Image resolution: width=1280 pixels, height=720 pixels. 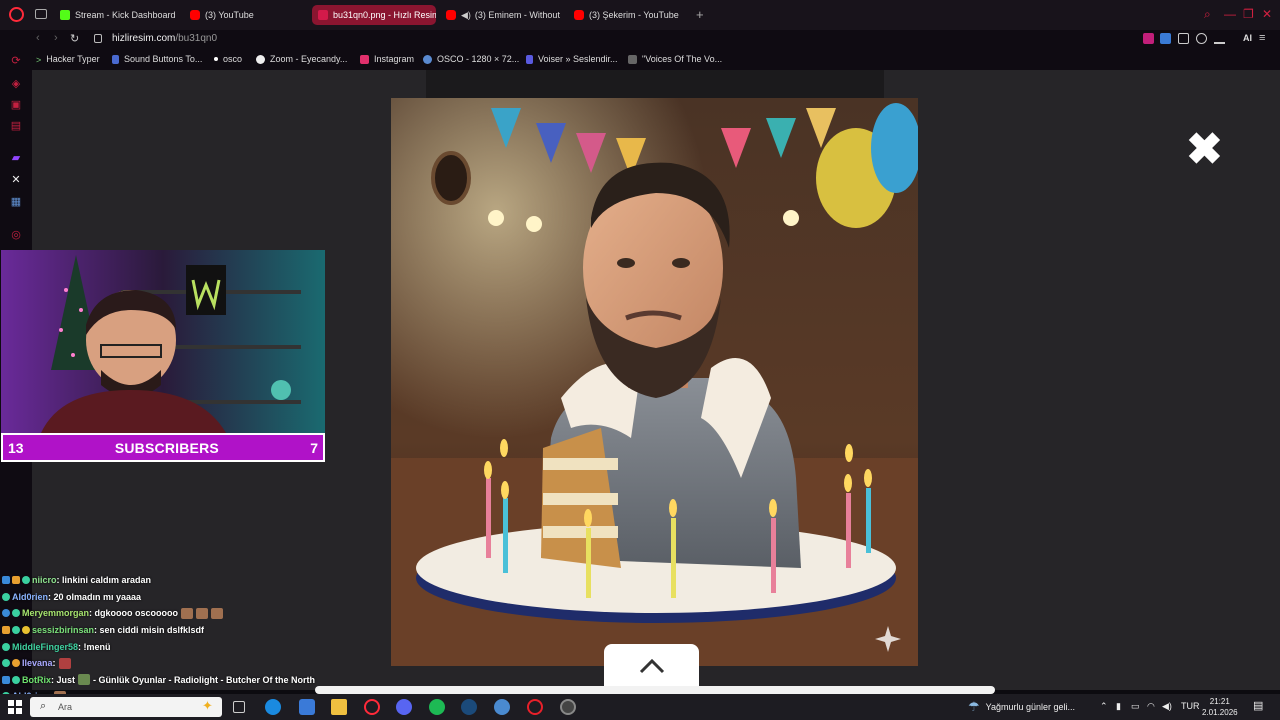 I want to click on tab-youtube: (3) YouTube, so click(x=246, y=15).